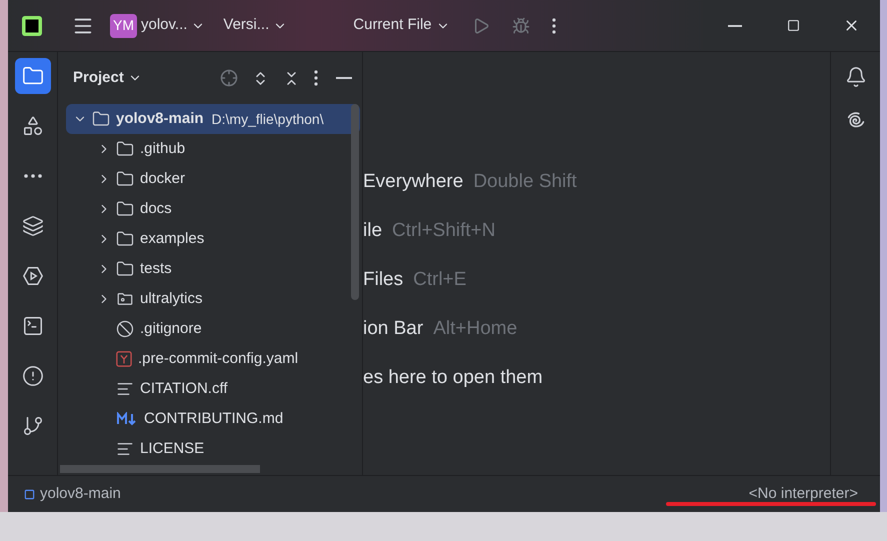  I want to click on tool-window-button, so click(32, 76).